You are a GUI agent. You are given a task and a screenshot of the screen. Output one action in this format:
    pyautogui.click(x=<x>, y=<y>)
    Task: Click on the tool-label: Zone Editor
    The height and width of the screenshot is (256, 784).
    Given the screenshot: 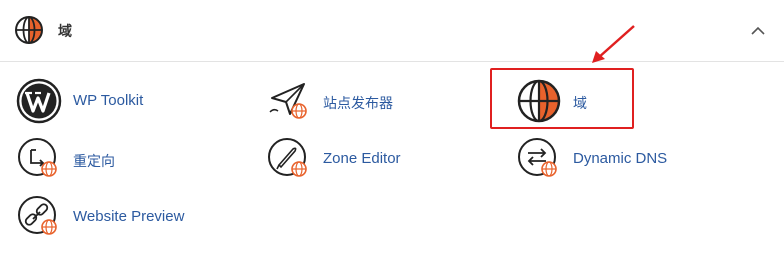 What is the action you would take?
    pyautogui.click(x=362, y=158)
    